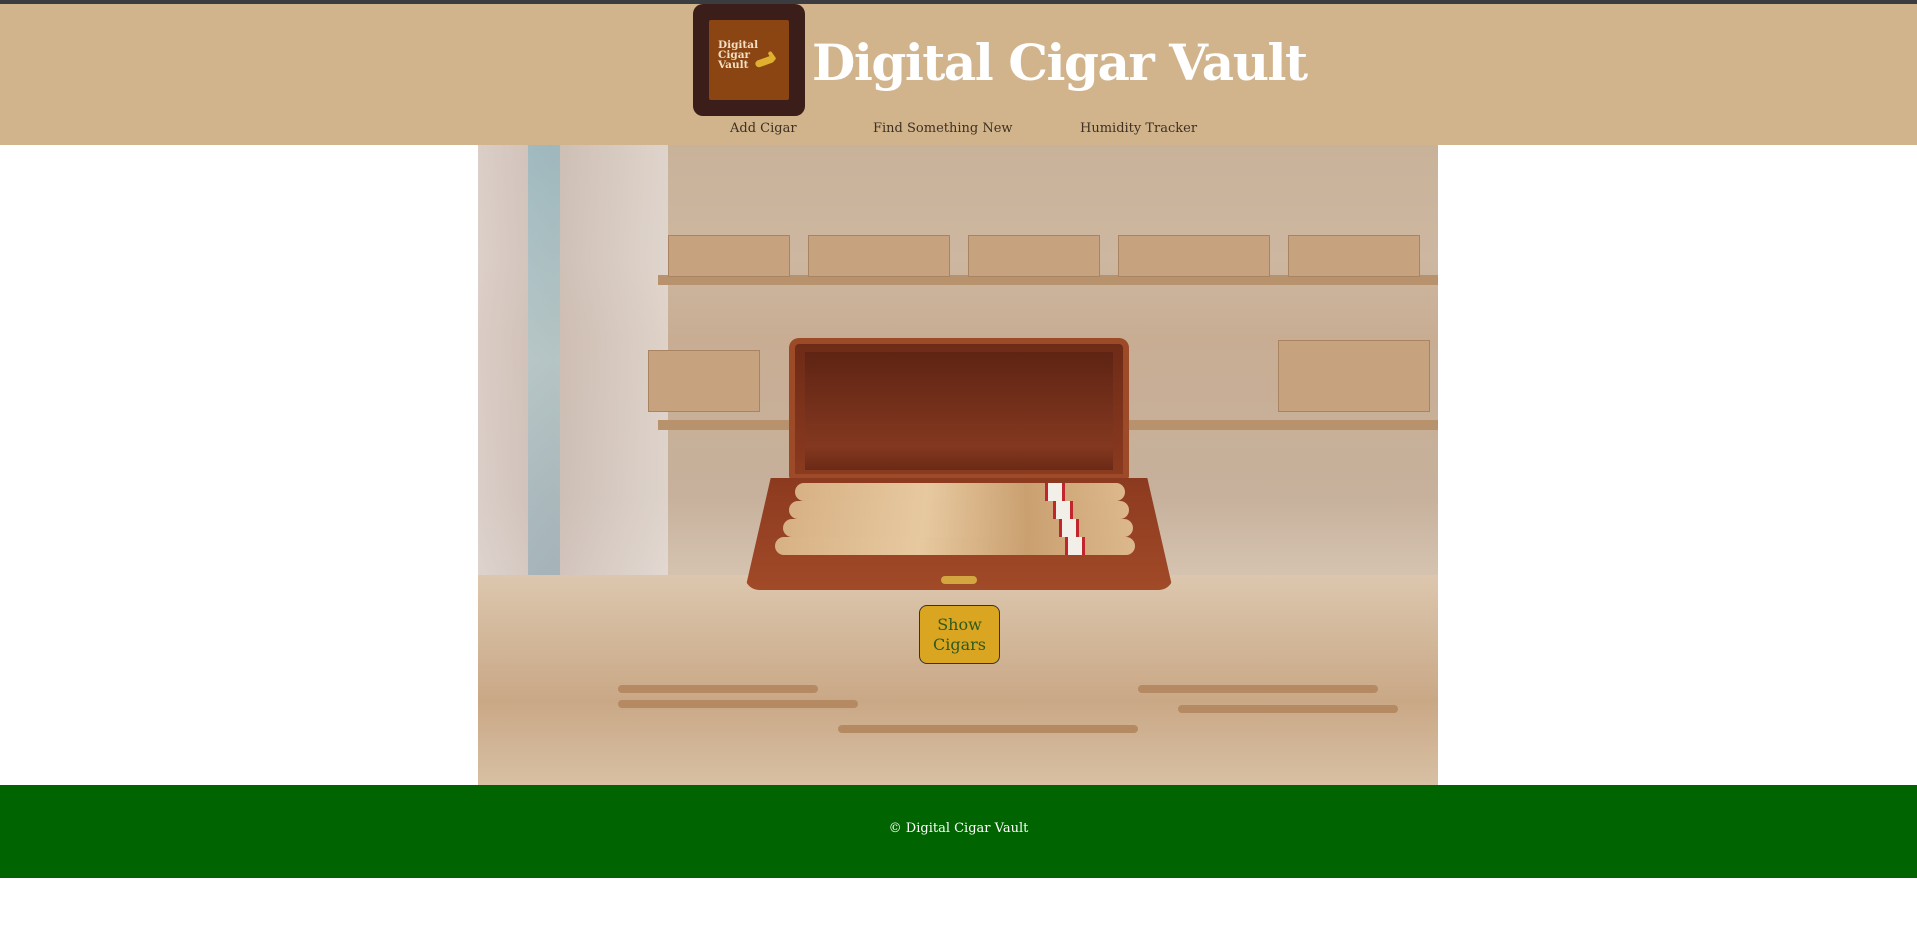 The width and height of the screenshot is (1917, 927). What do you see at coordinates (959, 580) in the screenshot?
I see `cigar-case-clasp` at bounding box center [959, 580].